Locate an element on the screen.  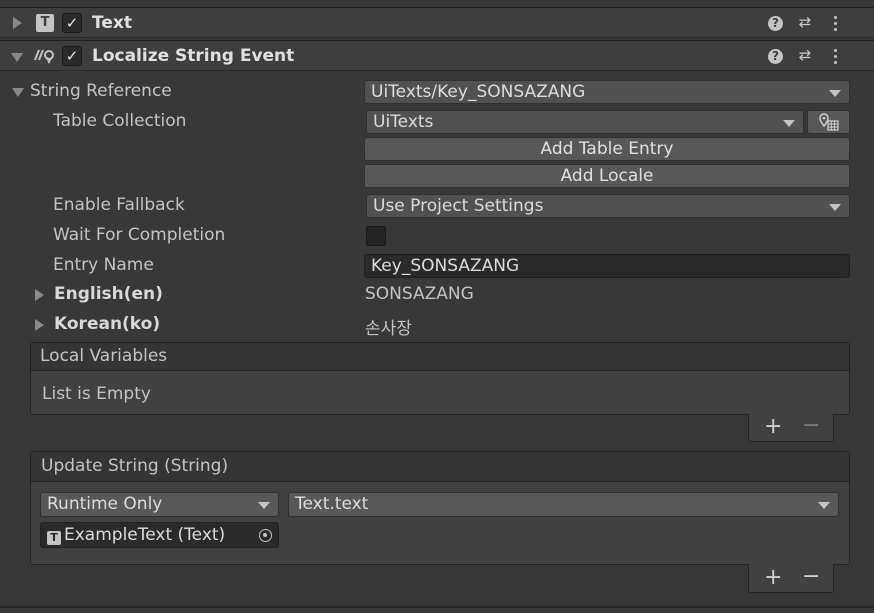
component-title: Localize String Event is located at coordinates (193, 56).